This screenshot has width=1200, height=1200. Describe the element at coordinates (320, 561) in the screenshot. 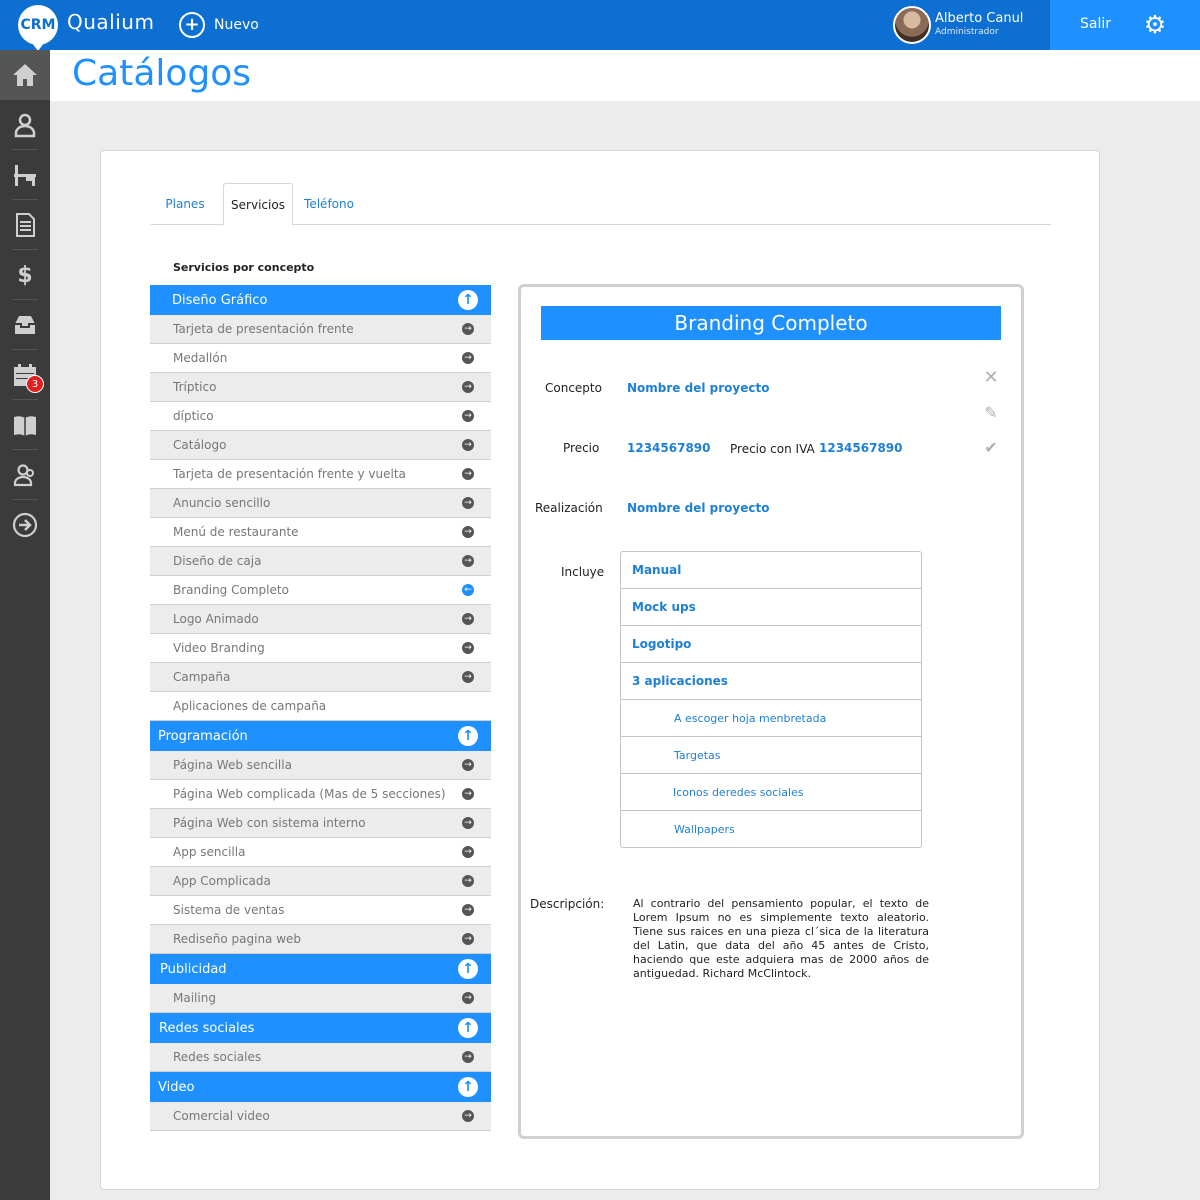

I see `service-item: Diseño de caja →` at that location.